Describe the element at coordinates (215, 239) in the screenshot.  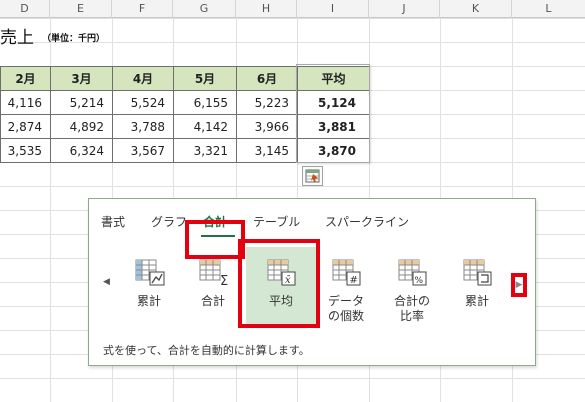
I see `highlight-box-totals-tab` at that location.